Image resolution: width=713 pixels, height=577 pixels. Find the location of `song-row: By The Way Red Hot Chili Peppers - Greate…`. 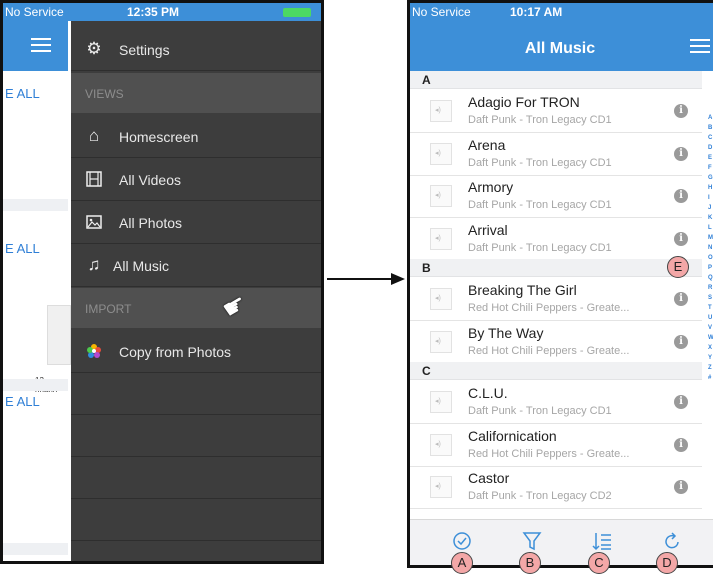

song-row: By The Way Red Hot Chili Peppers - Greate… is located at coordinates (556, 342).